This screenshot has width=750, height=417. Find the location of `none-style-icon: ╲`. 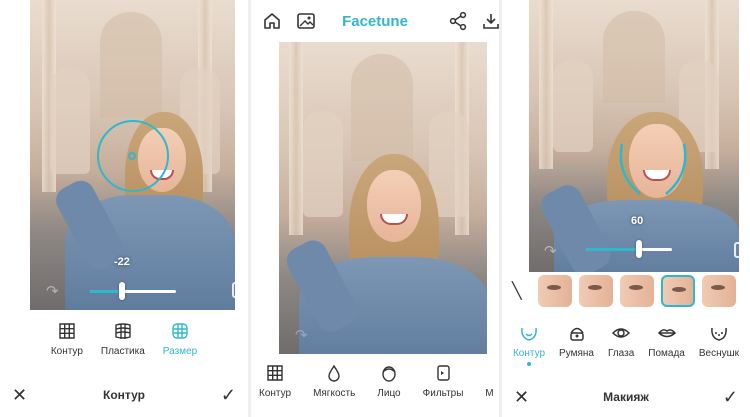

none-style-icon: ╲ is located at coordinates (517, 291).